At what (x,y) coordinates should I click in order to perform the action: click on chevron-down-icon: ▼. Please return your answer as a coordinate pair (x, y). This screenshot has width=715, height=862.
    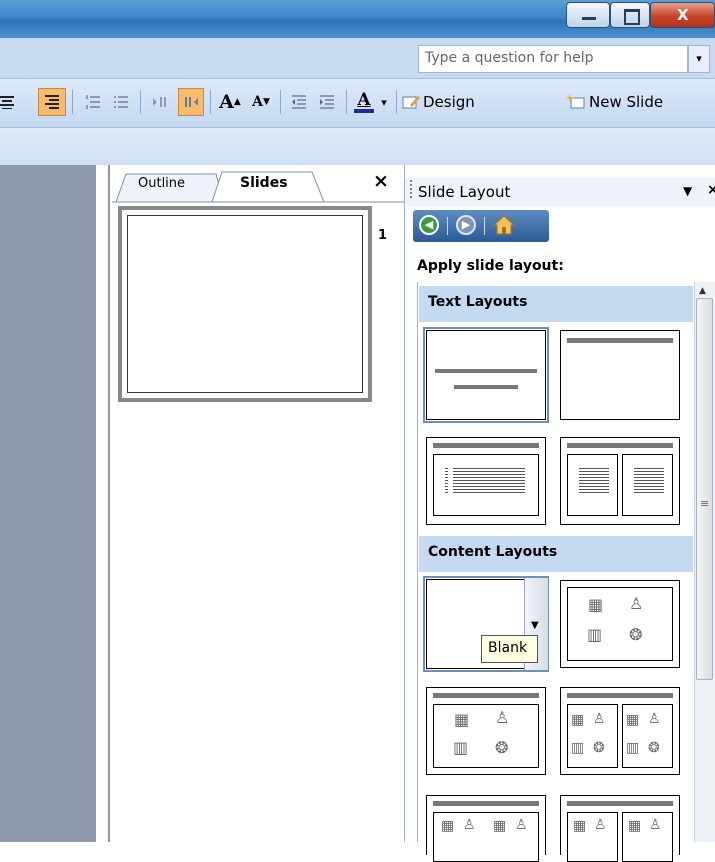
    Looking at the image, I should click on (535, 625).